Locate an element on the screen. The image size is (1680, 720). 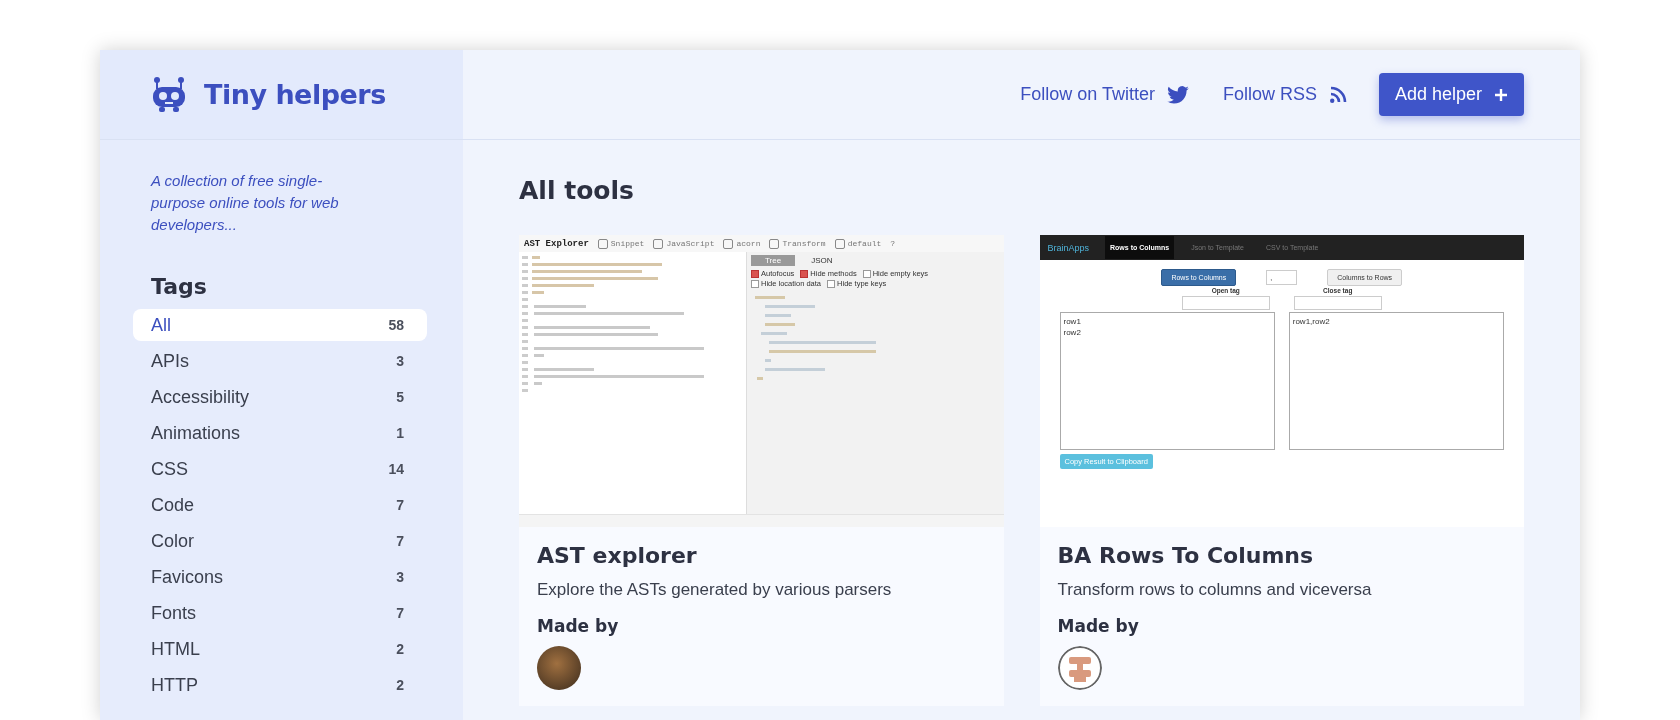
twitter-link: Follow on Twitter is located at coordinates (1104, 94).